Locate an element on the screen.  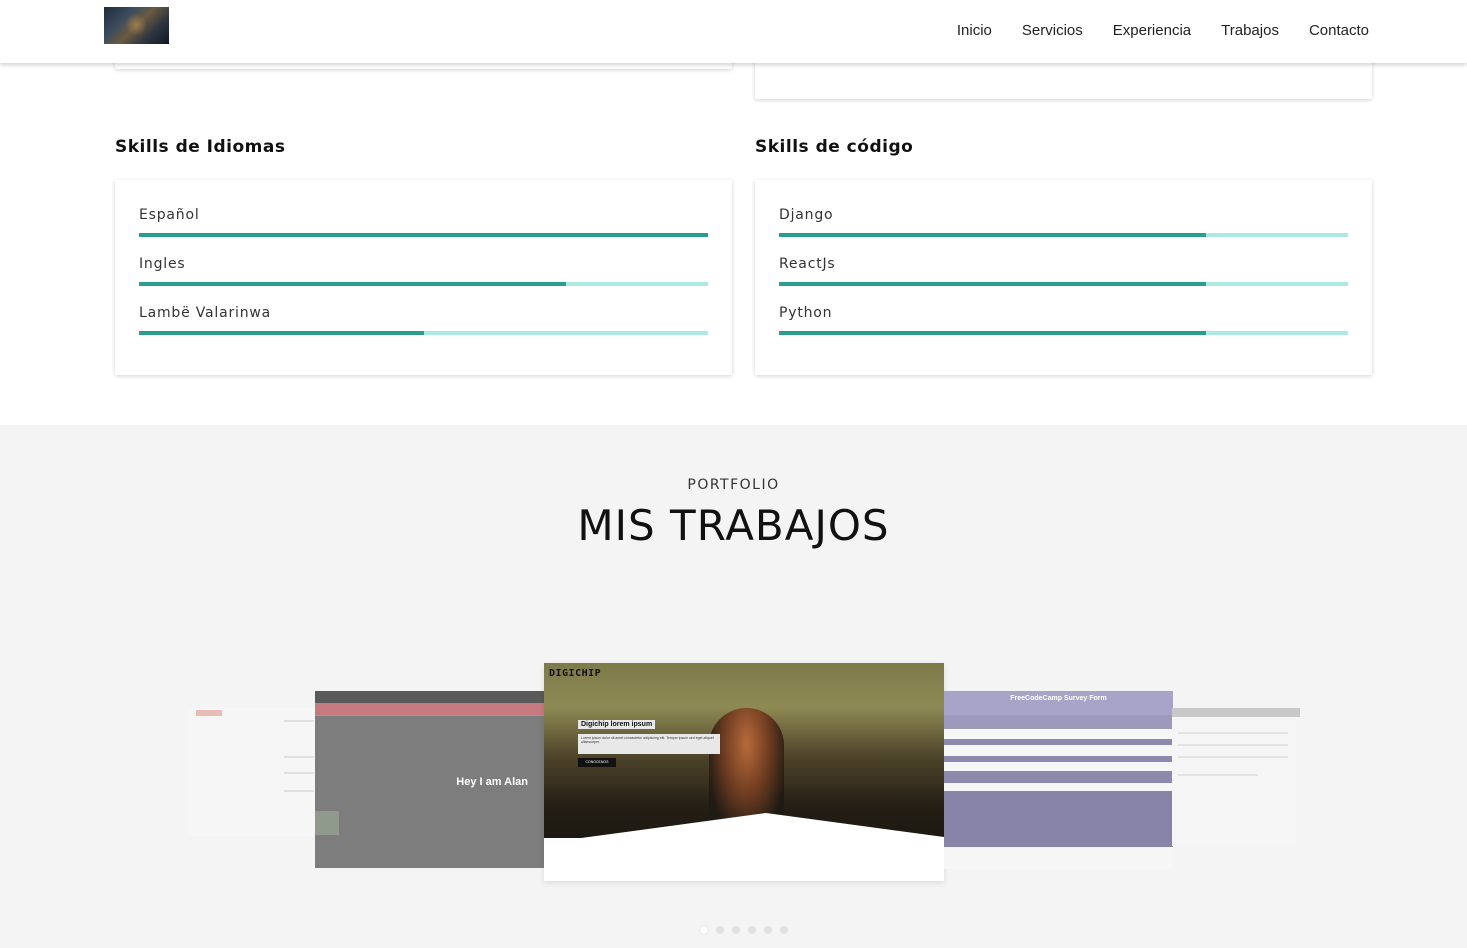
slide-white-wedge is located at coordinates (744, 847).